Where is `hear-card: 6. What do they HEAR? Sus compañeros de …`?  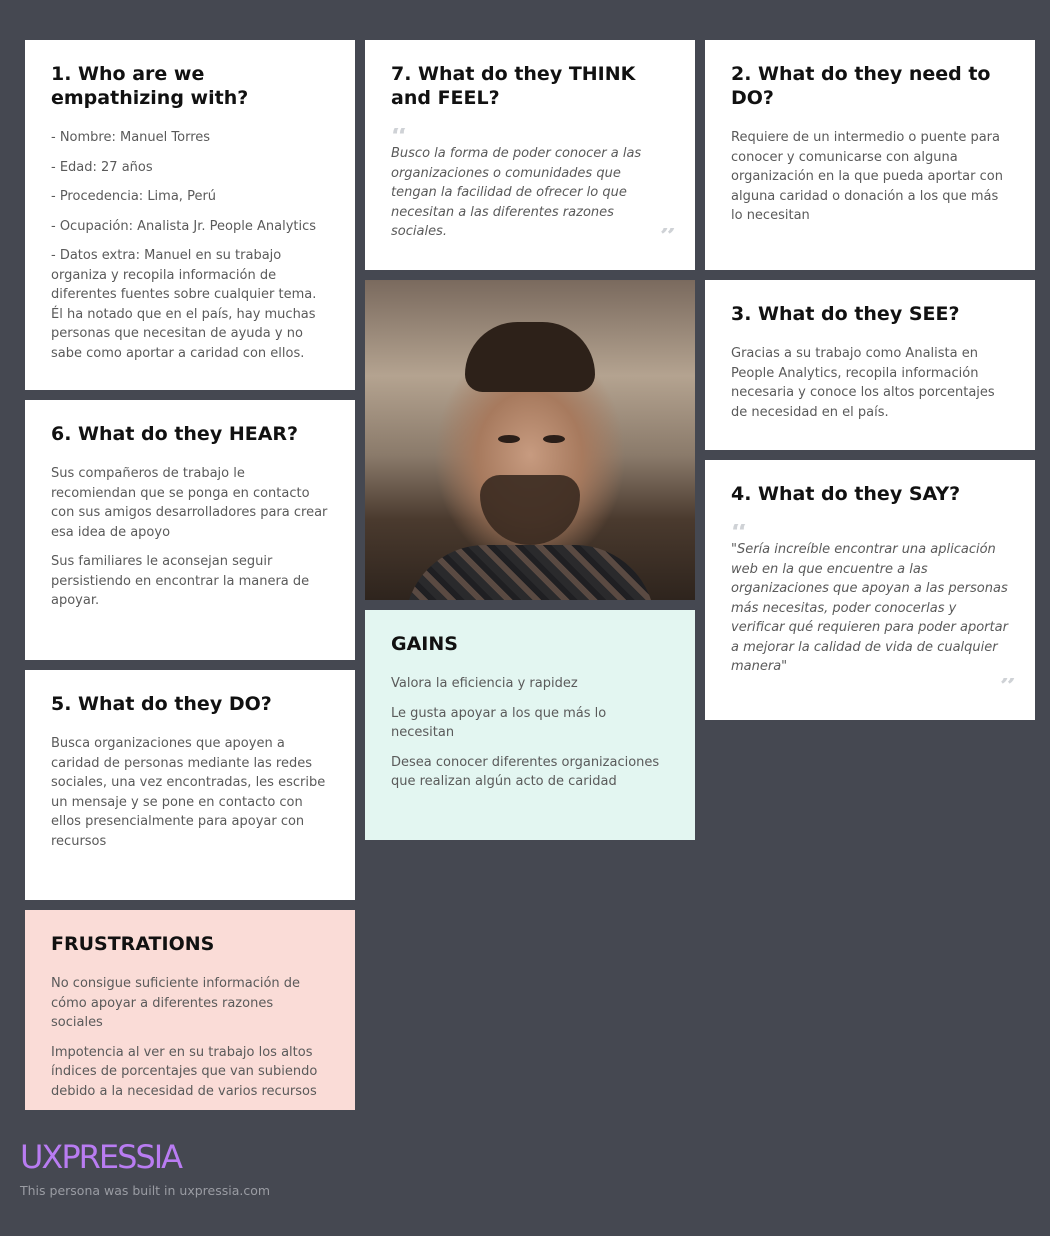 hear-card: 6. What do they HEAR? Sus compañeros de … is located at coordinates (190, 530).